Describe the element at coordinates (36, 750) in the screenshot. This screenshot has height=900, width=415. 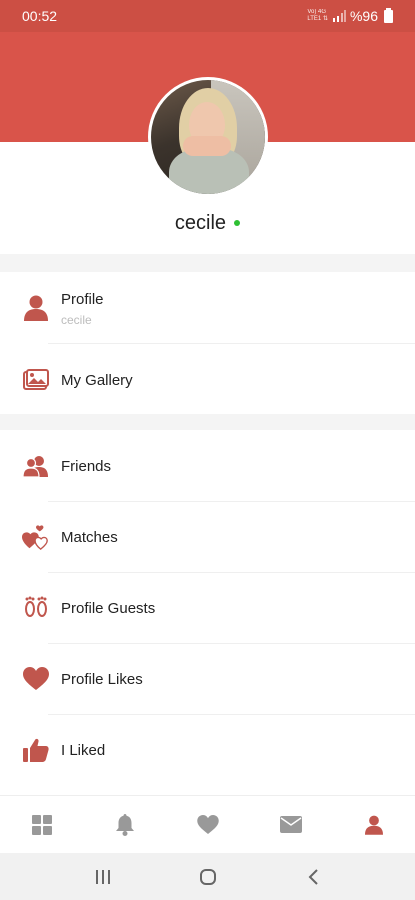
I see `thumbs-up-icon` at that location.